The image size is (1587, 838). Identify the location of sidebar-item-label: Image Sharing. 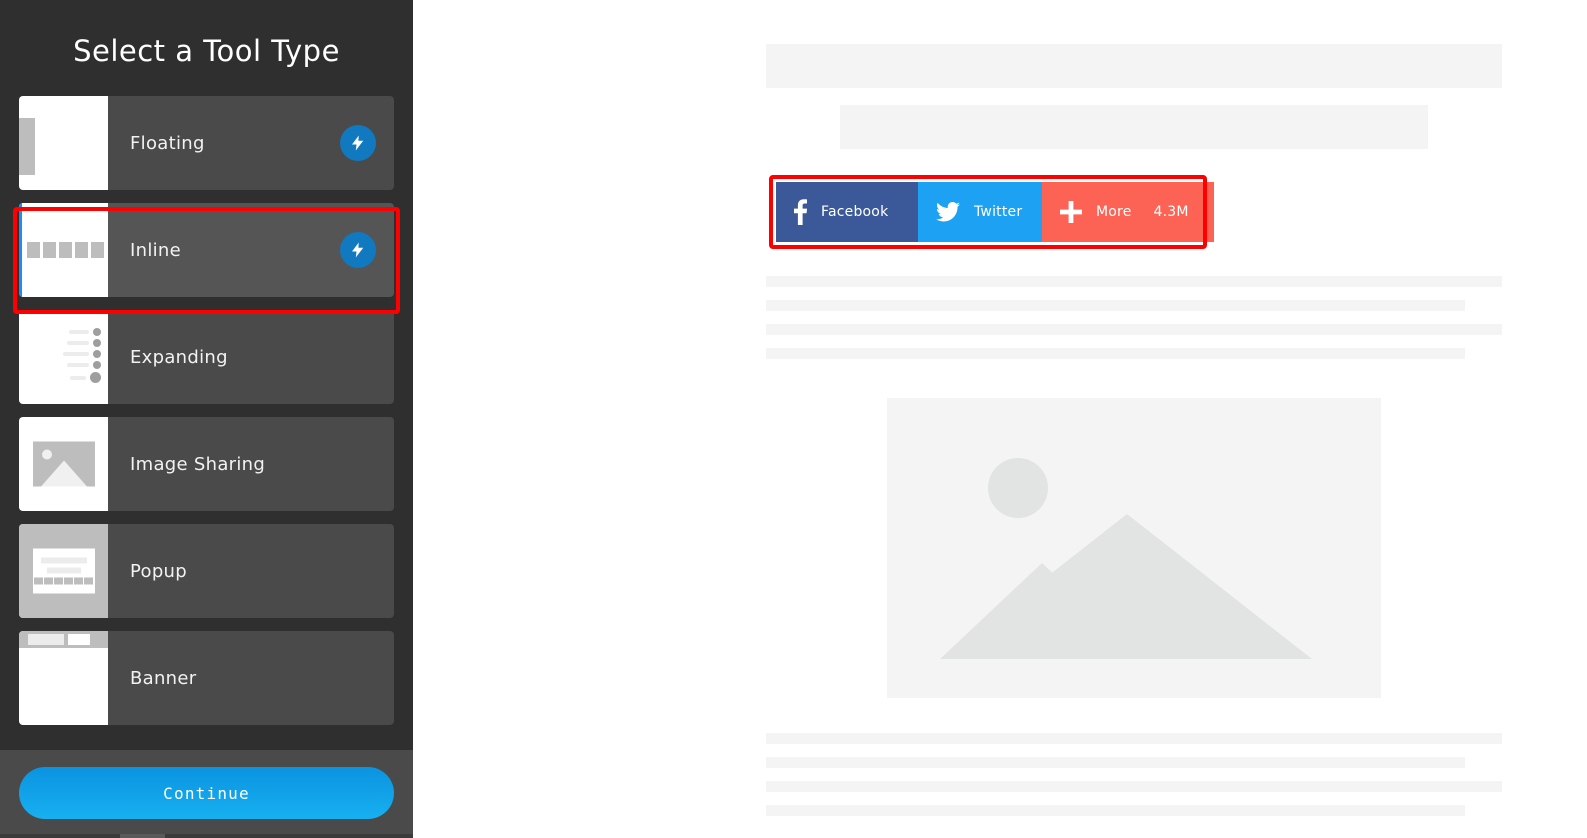
(198, 464).